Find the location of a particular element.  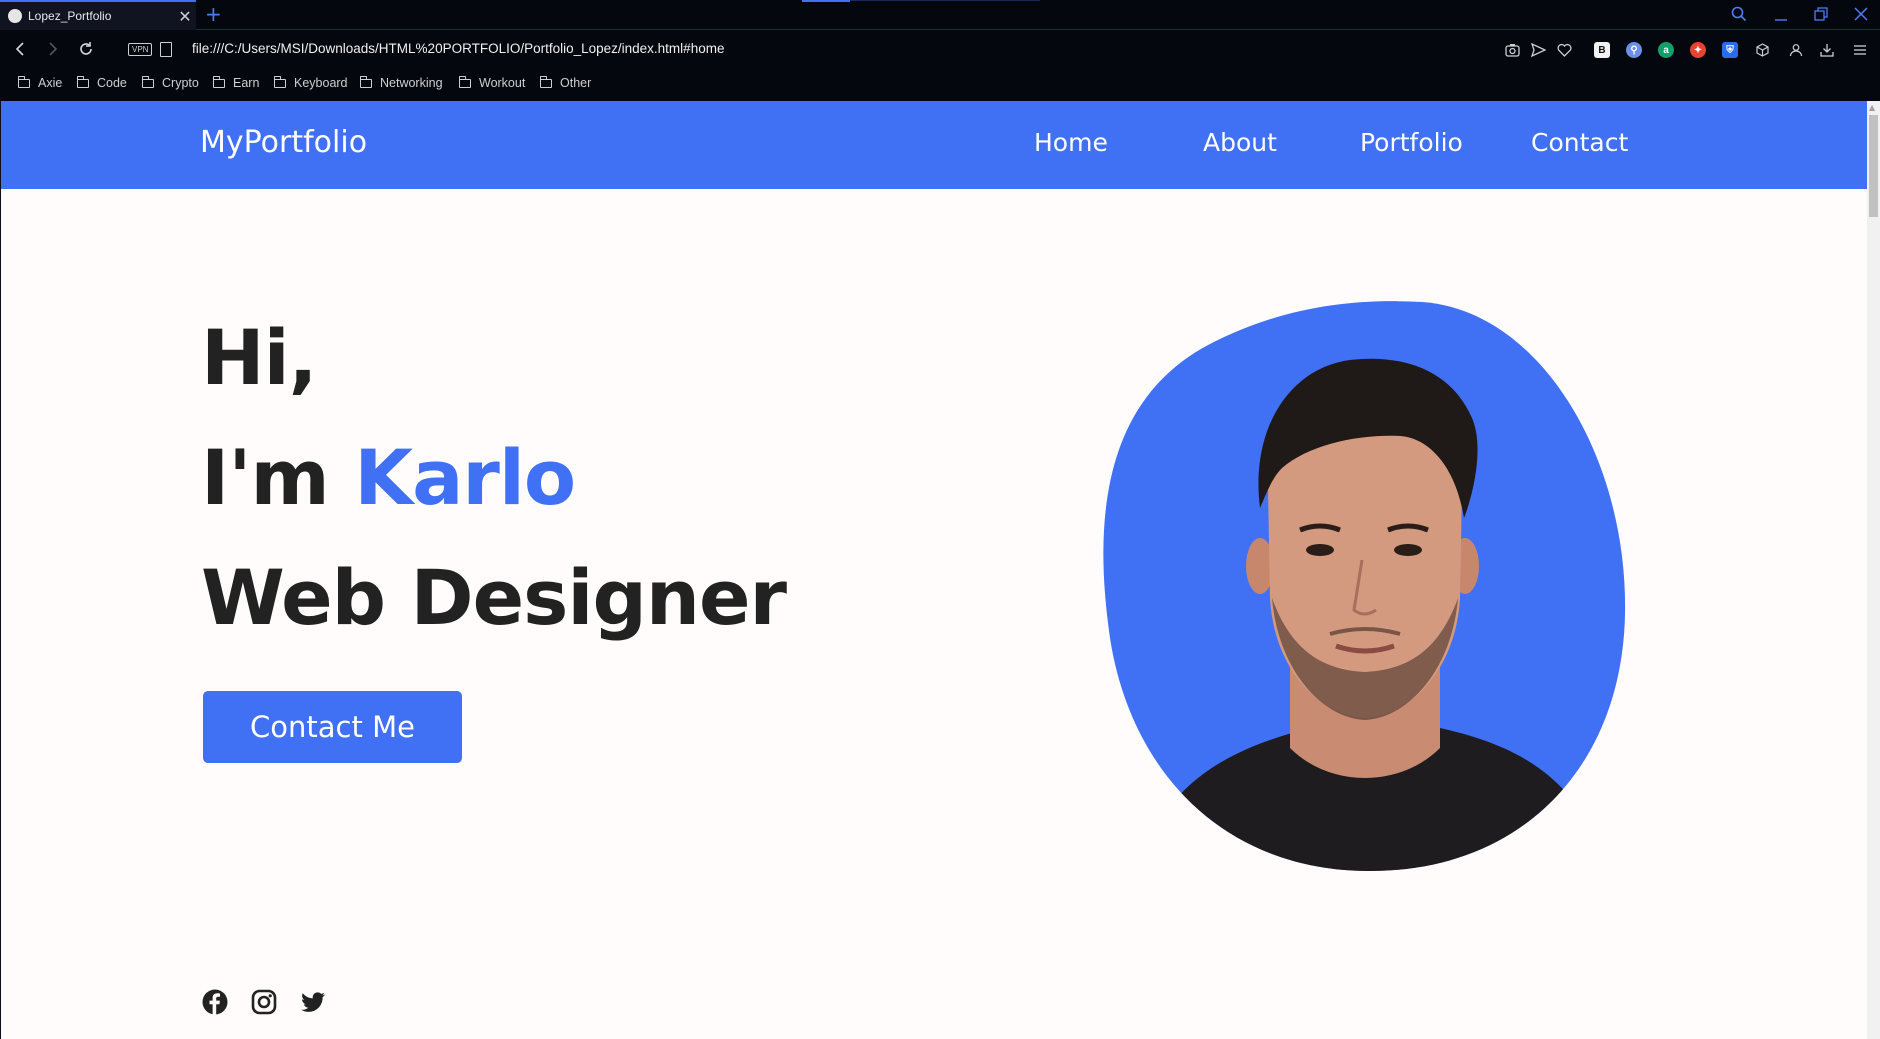

instagram-icon is located at coordinates (264, 1002).